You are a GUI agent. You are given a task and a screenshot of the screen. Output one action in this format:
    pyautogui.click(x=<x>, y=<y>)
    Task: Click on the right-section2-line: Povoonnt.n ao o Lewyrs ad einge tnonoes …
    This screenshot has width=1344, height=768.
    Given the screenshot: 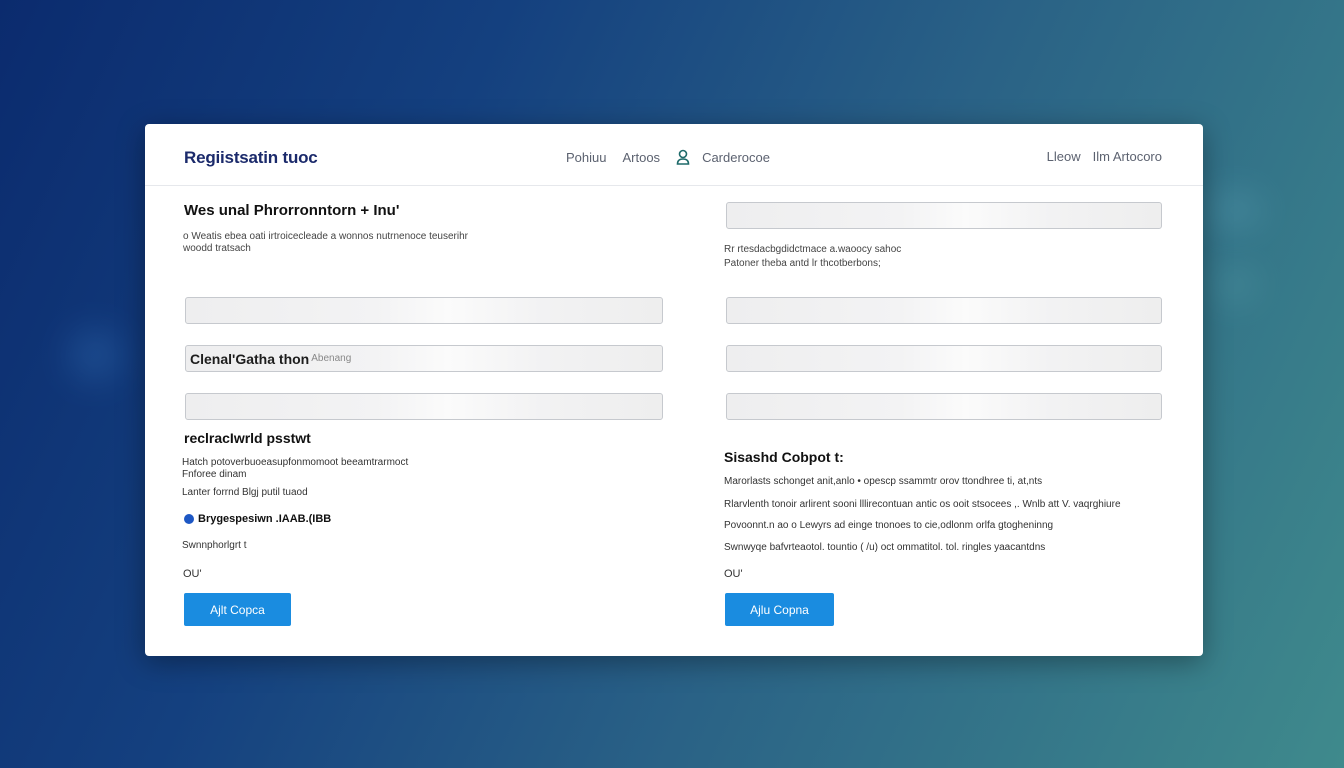 What is the action you would take?
    pyautogui.click(x=889, y=525)
    